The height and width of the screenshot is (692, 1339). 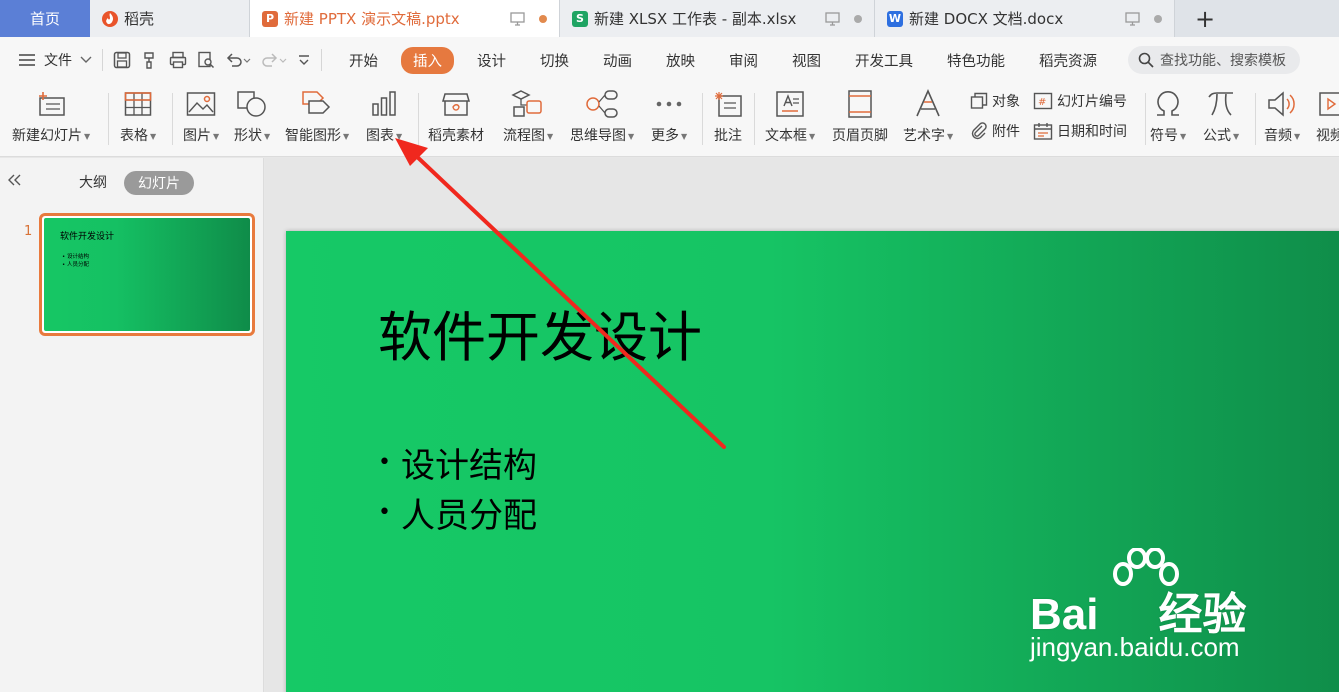 What do you see at coordinates (405, 18) in the screenshot?
I see `tab-pptx-document: P 新建 PPTX 演示文稿.pptx` at bounding box center [405, 18].